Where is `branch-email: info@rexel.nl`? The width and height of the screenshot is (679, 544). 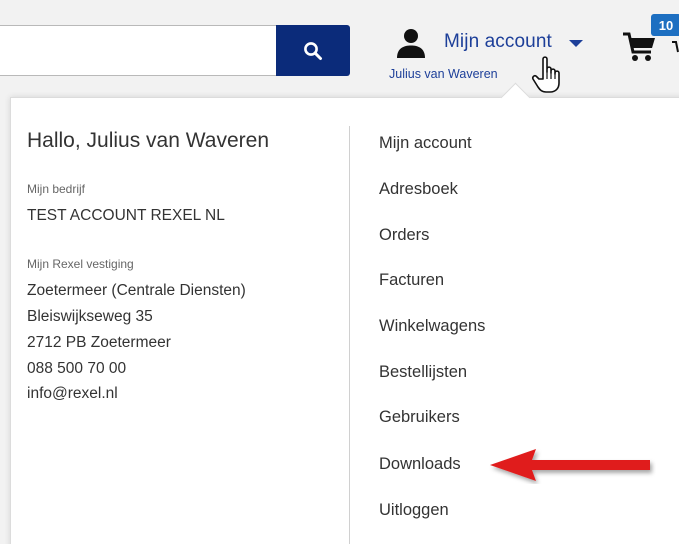 branch-email: info@rexel.nl is located at coordinates (72, 394).